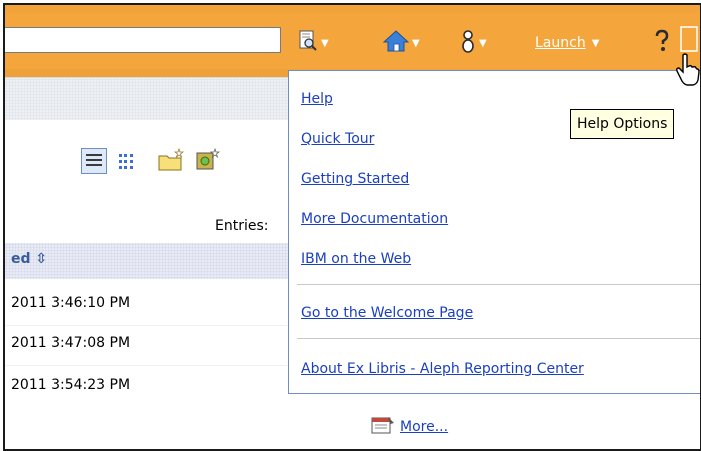 Image resolution: width=701 pixels, height=451 pixels. What do you see at coordinates (356, 259) in the screenshot?
I see `menu-item-ibm-on-the-web: IBM on the Web` at bounding box center [356, 259].